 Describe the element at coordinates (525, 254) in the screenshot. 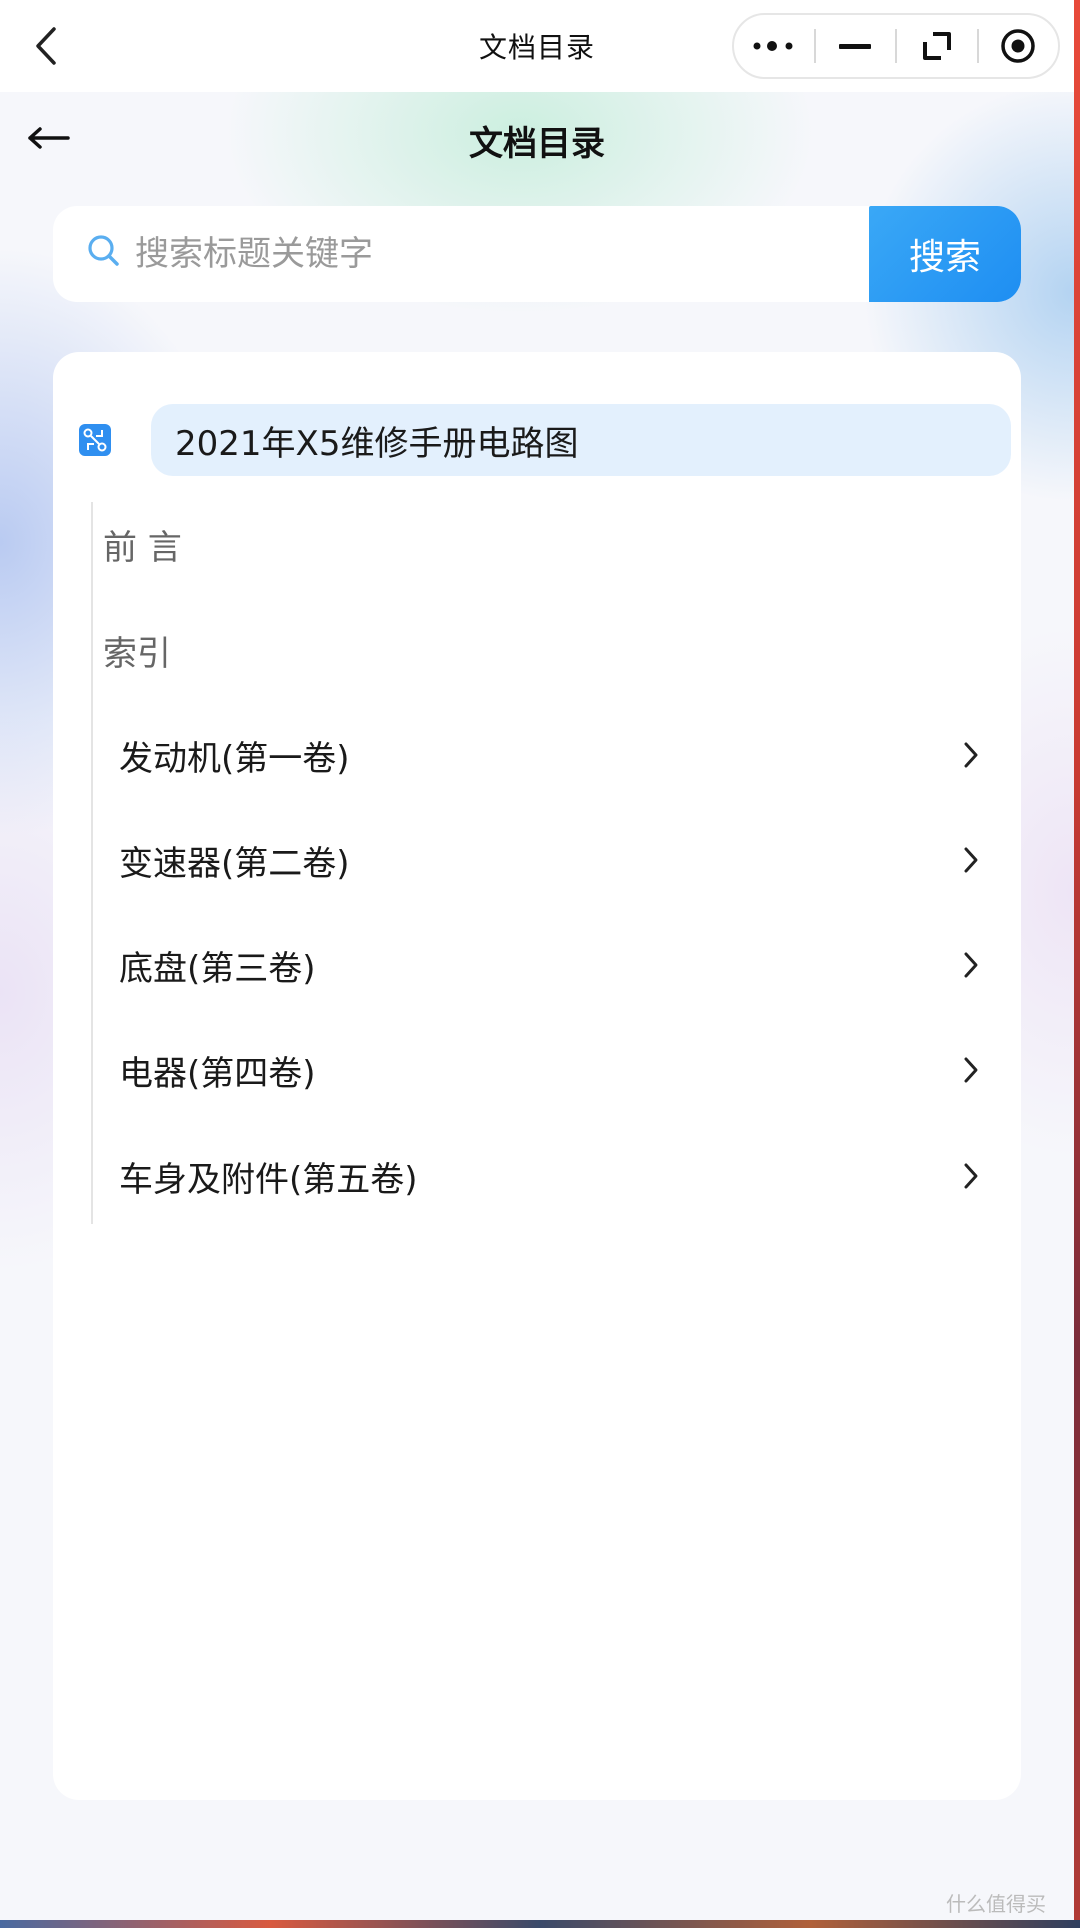

I see `search-input` at that location.